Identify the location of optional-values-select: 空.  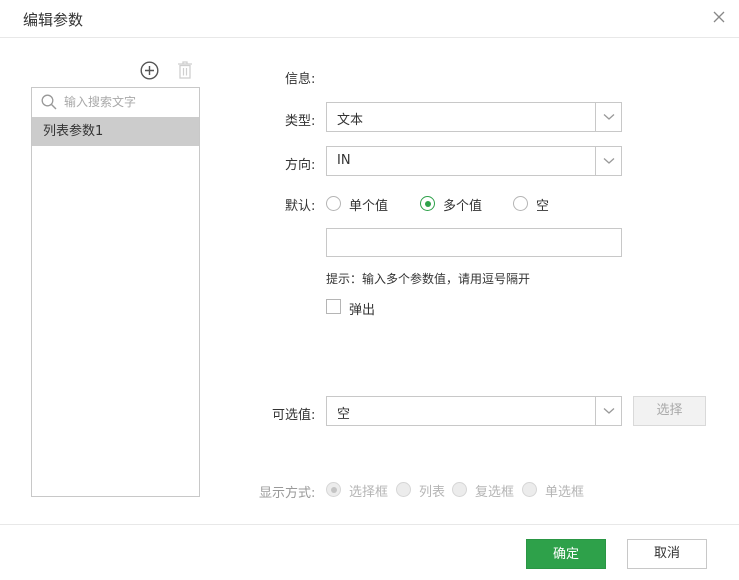
(474, 411).